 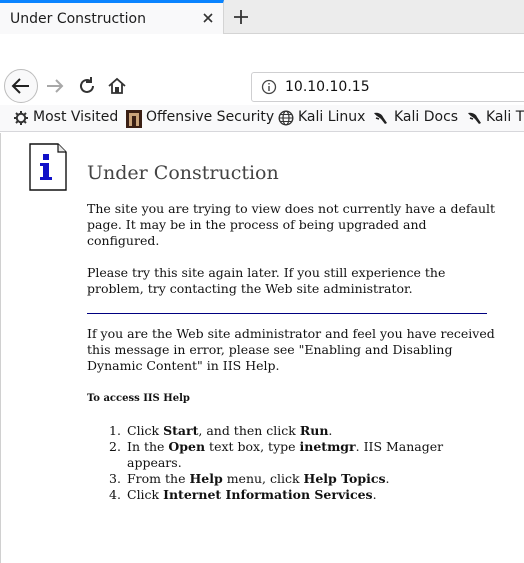 What do you see at coordinates (134, 119) in the screenshot?
I see `offsec-icon` at bounding box center [134, 119].